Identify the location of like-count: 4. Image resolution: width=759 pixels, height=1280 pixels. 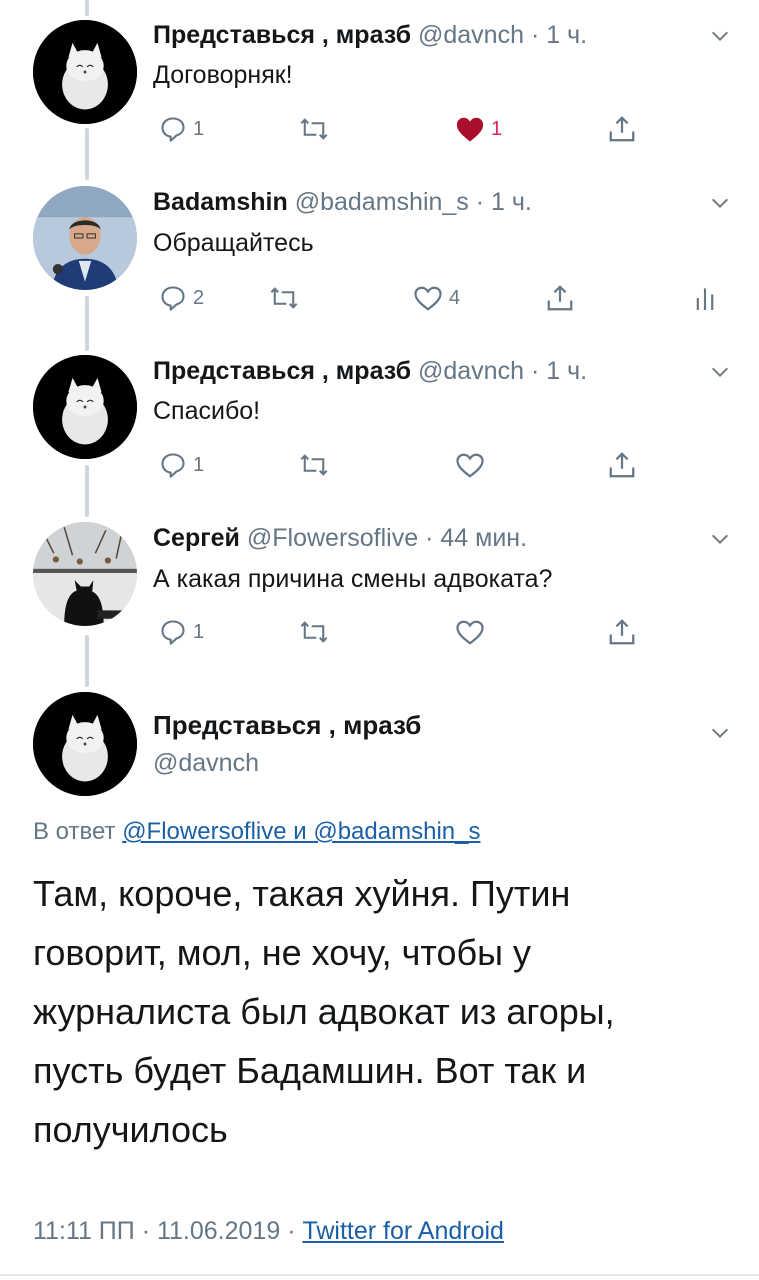
(455, 297).